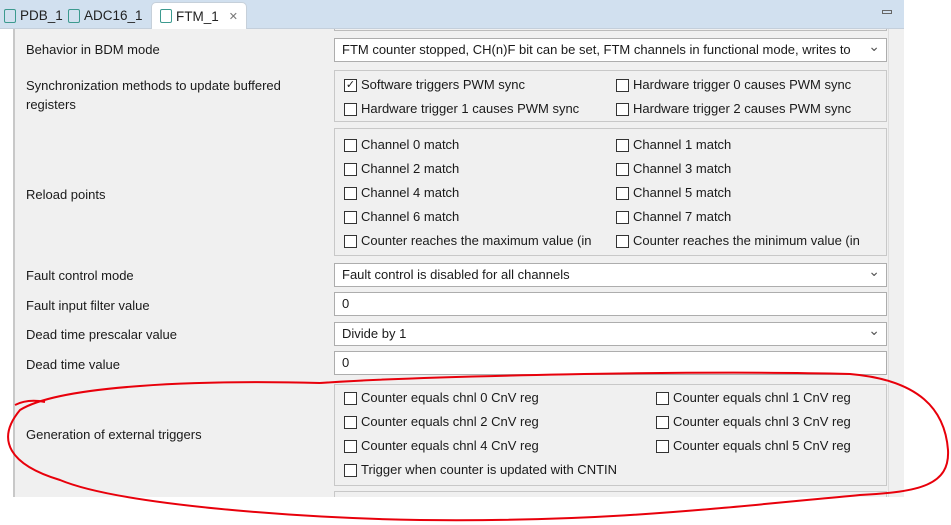  I want to click on divider, so click(610, 30).